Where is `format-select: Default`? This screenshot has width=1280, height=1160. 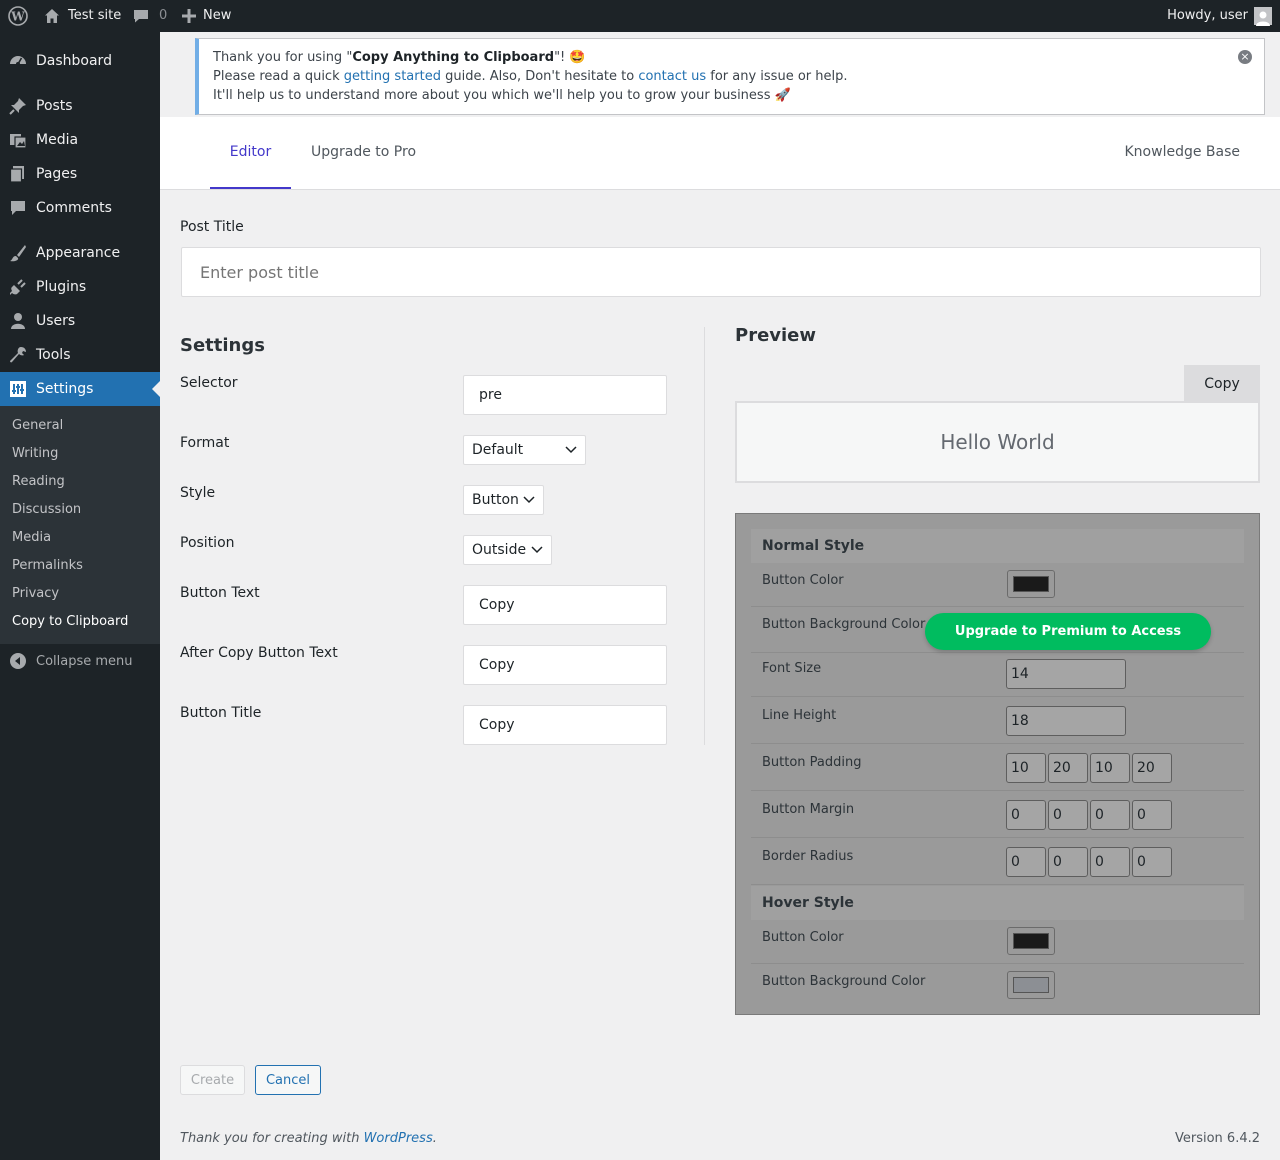
format-select: Default is located at coordinates (524, 450).